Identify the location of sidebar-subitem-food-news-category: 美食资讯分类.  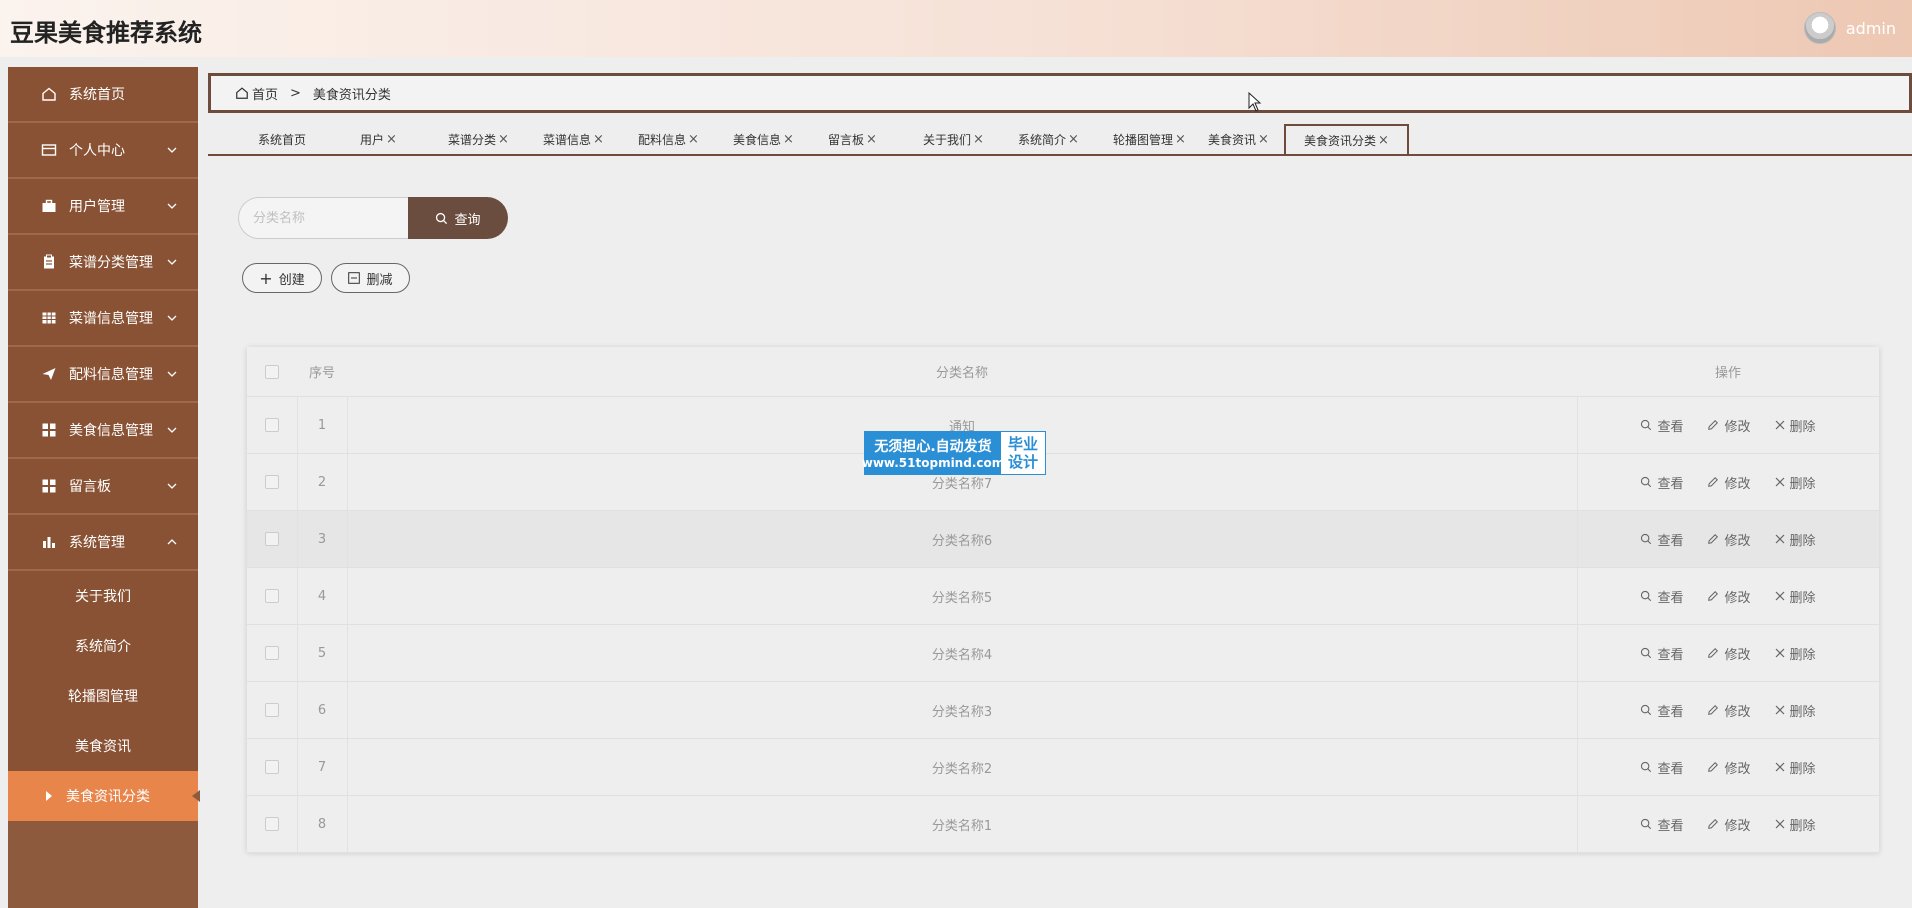
(104, 796).